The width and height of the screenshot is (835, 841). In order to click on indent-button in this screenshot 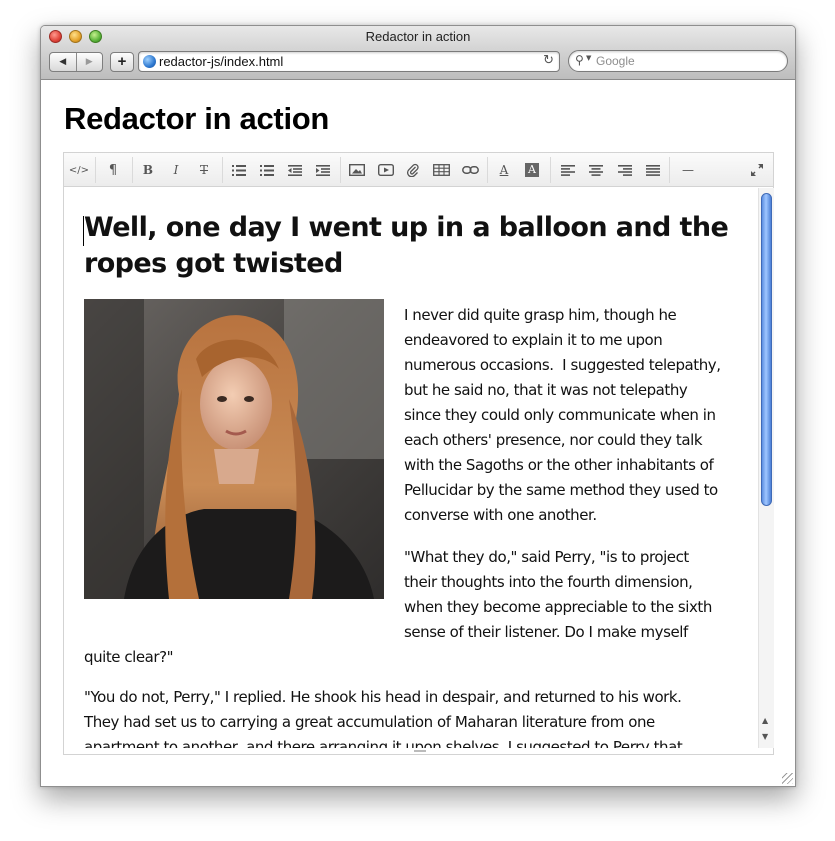, I will do `click(323, 170)`.